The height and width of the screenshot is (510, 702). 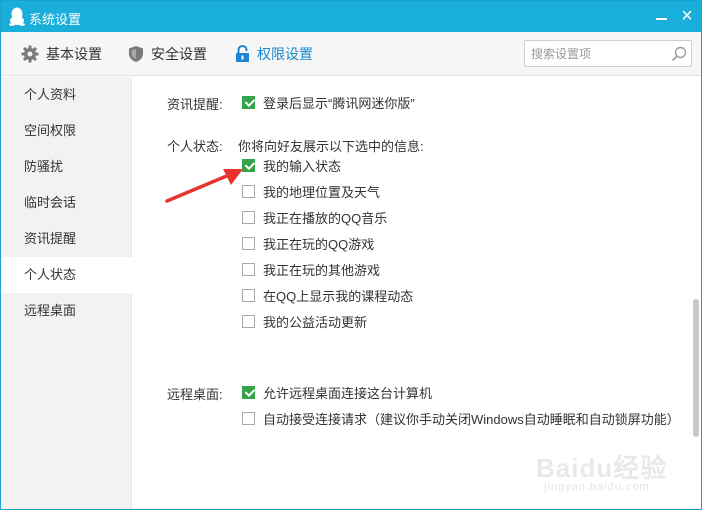 I want to click on status-option-course-updates: 在QQ上显示我的课程动态, so click(x=327, y=295).